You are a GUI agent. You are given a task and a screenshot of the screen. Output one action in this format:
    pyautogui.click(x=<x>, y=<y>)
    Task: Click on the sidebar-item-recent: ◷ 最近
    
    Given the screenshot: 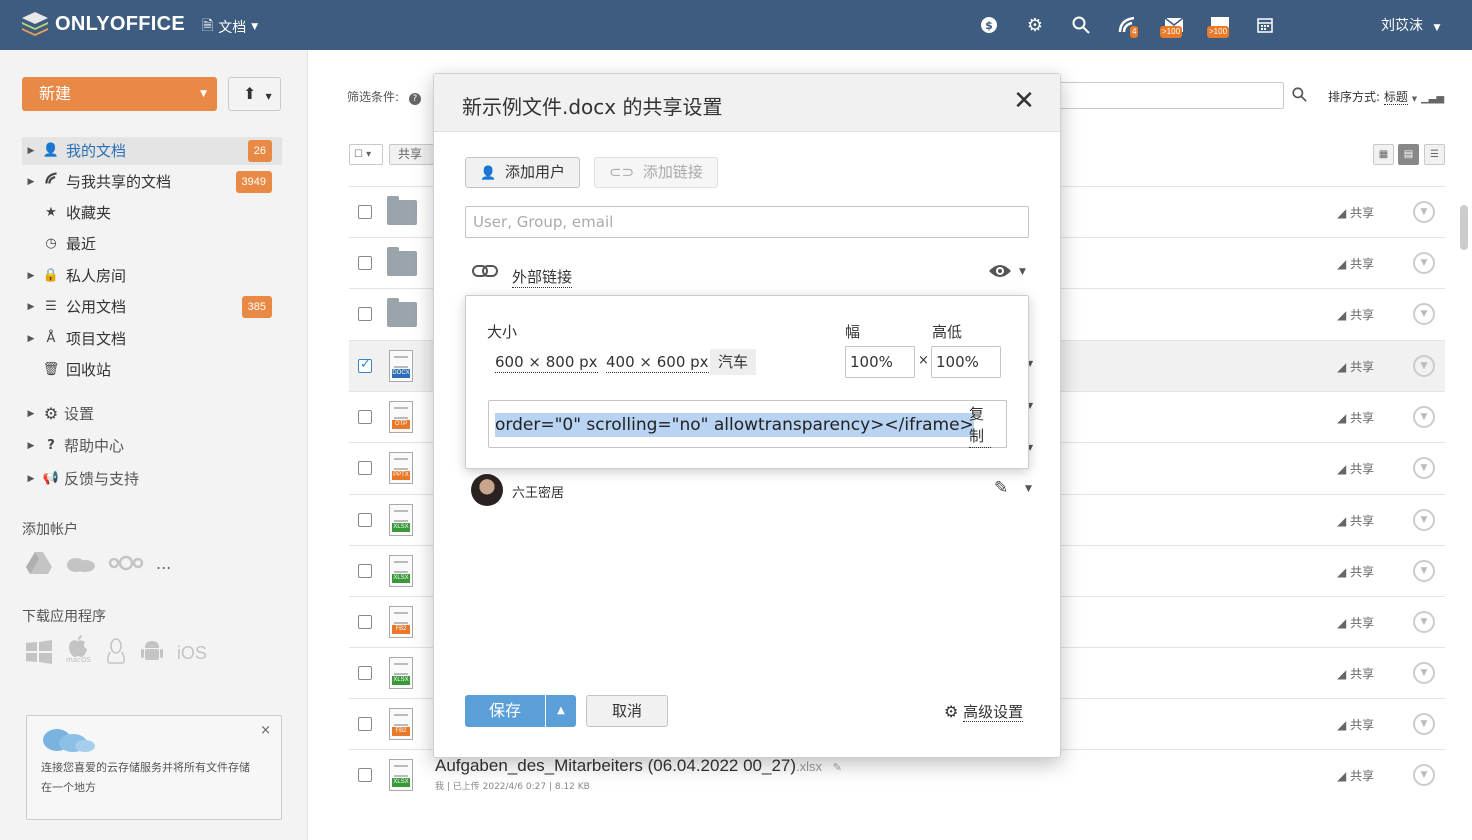 What is the action you would take?
    pyautogui.click(x=152, y=244)
    